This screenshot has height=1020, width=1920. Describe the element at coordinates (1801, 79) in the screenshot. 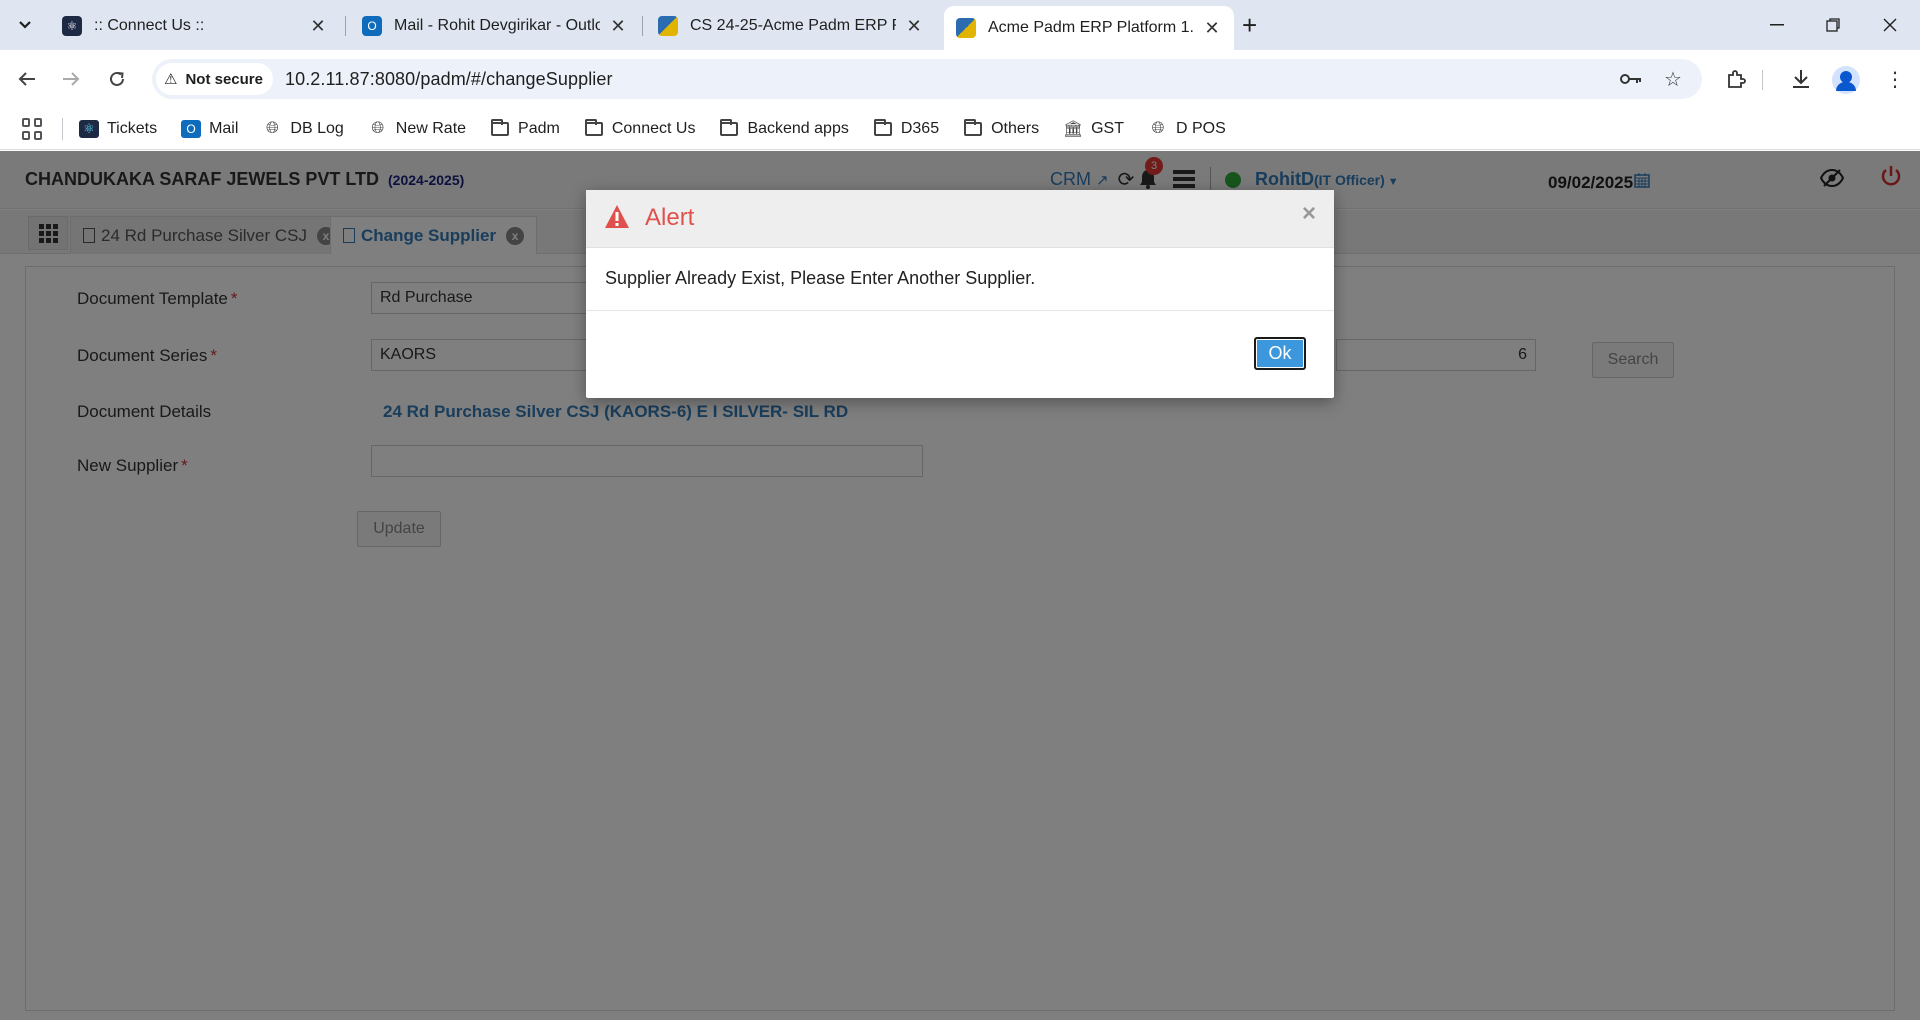

I see `download-icon` at that location.